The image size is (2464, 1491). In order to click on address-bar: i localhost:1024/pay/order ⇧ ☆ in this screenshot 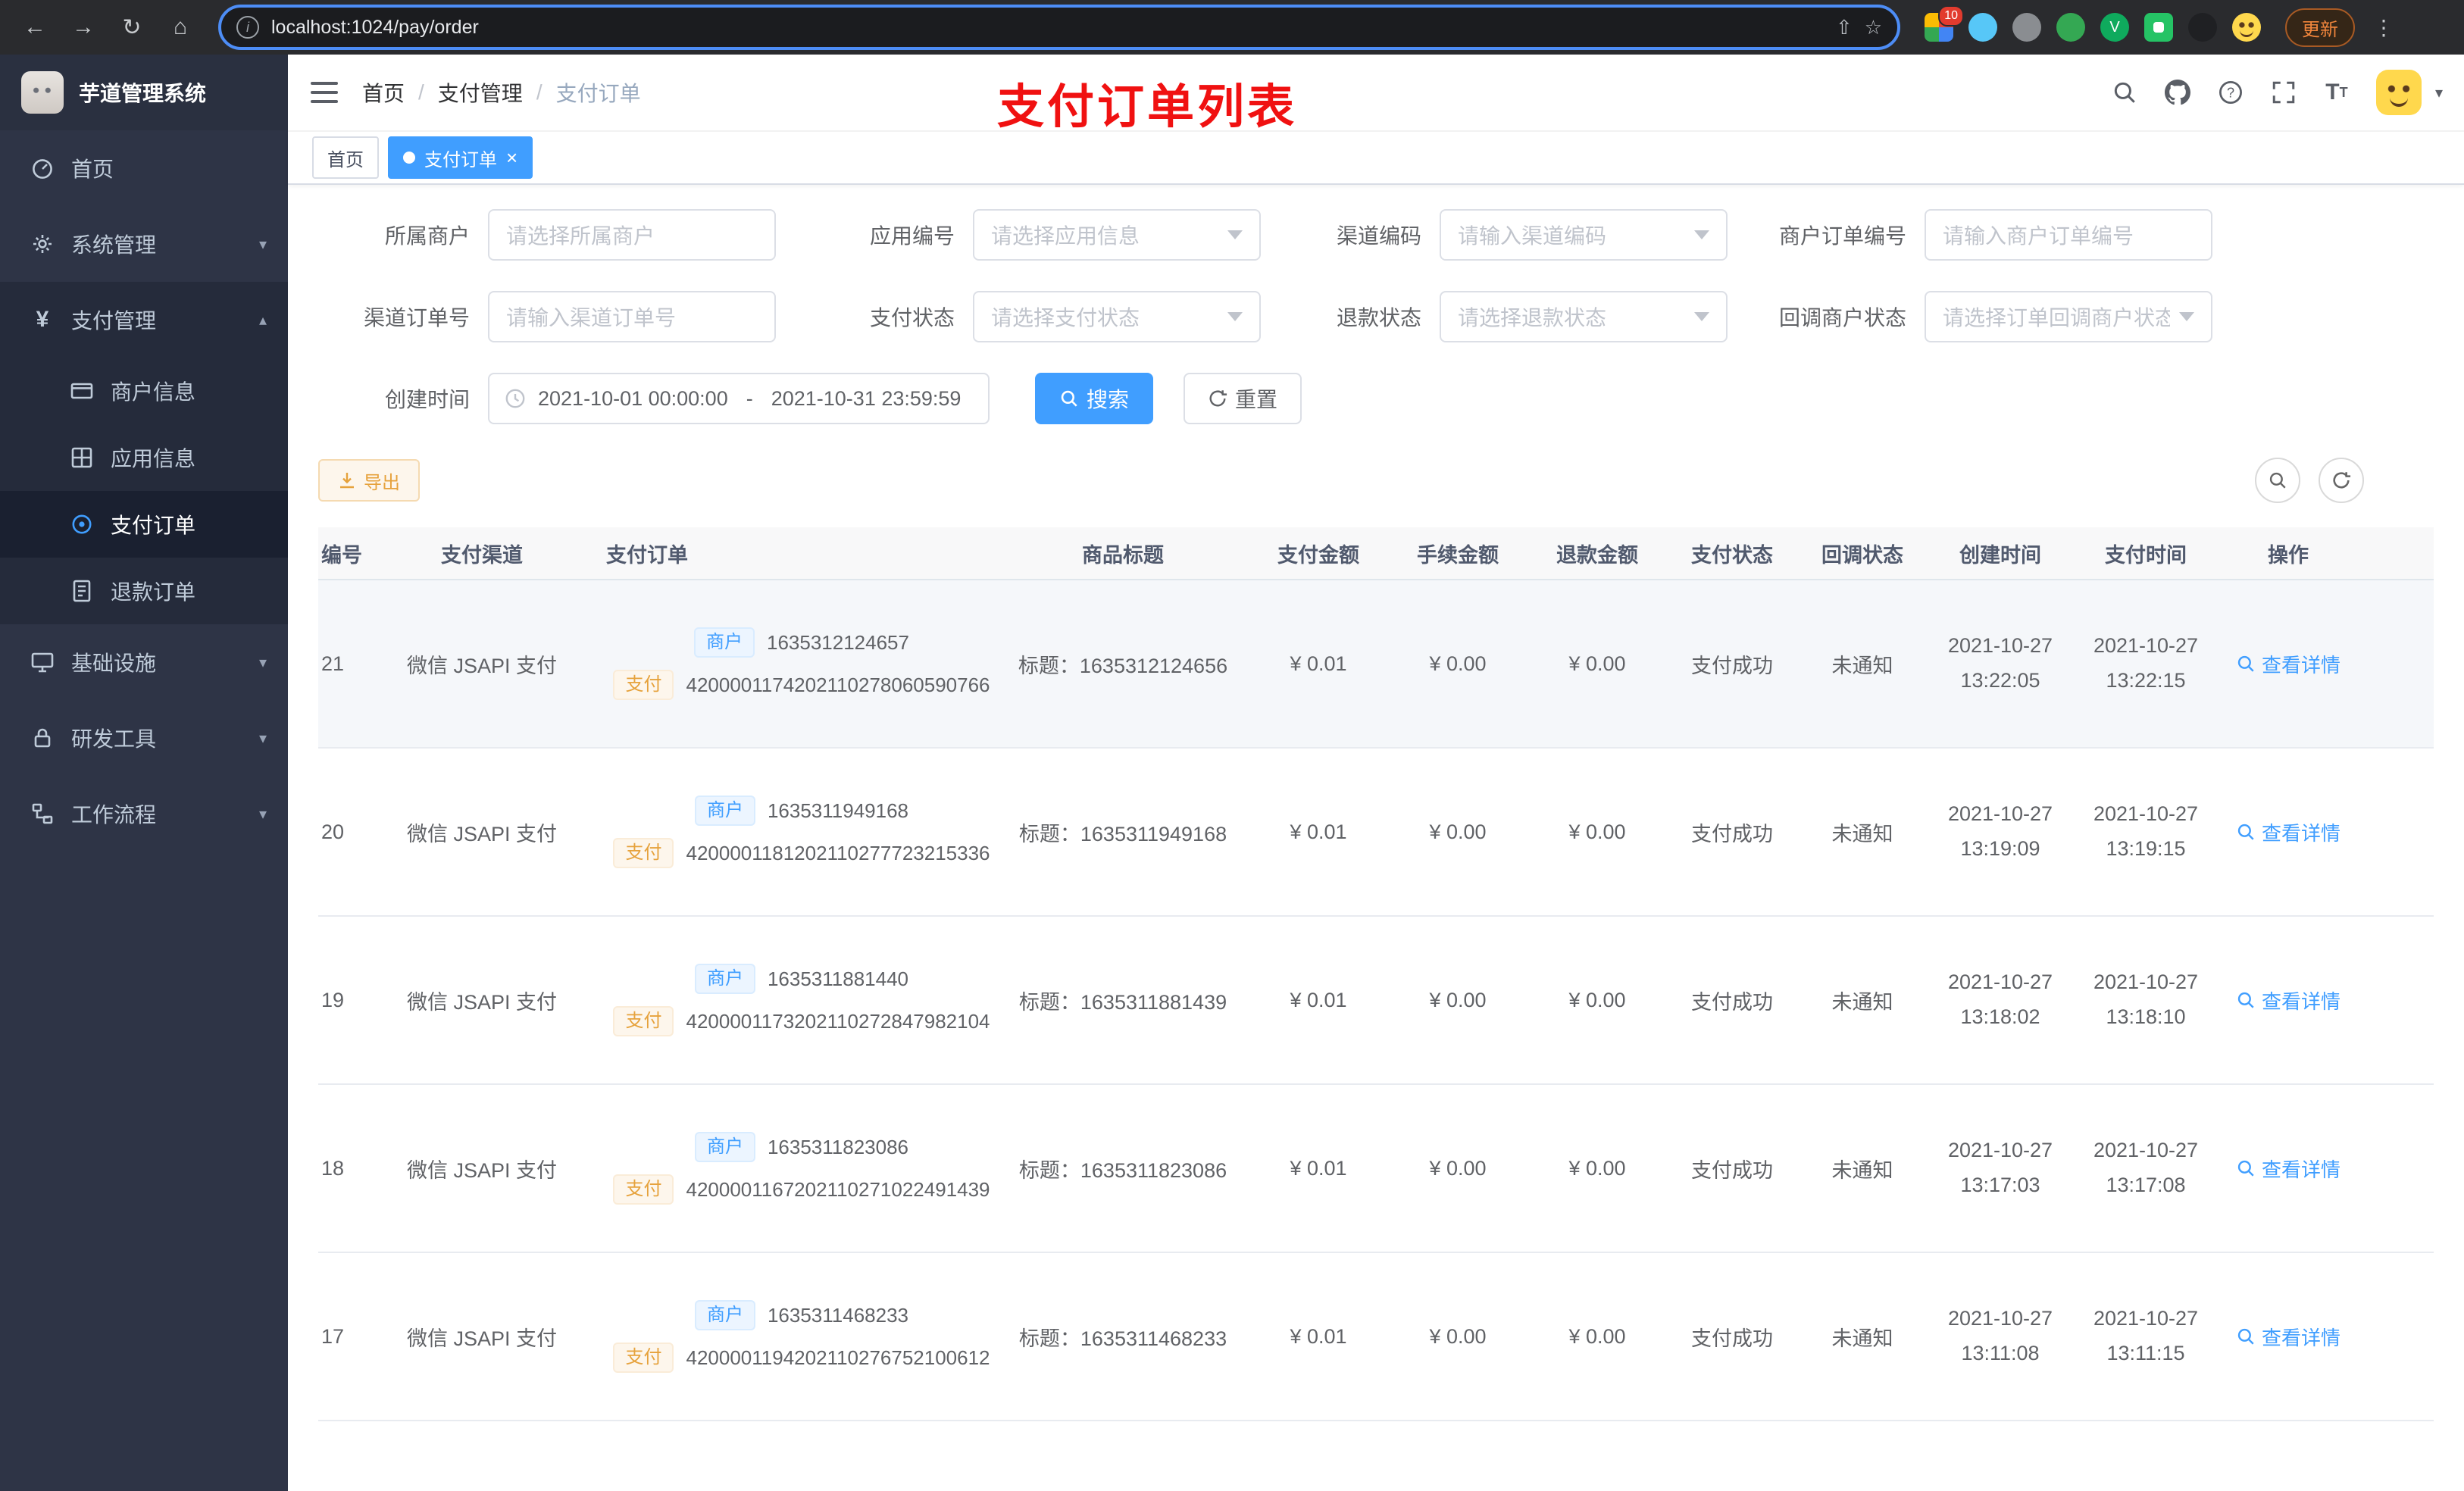, I will do `click(1059, 27)`.